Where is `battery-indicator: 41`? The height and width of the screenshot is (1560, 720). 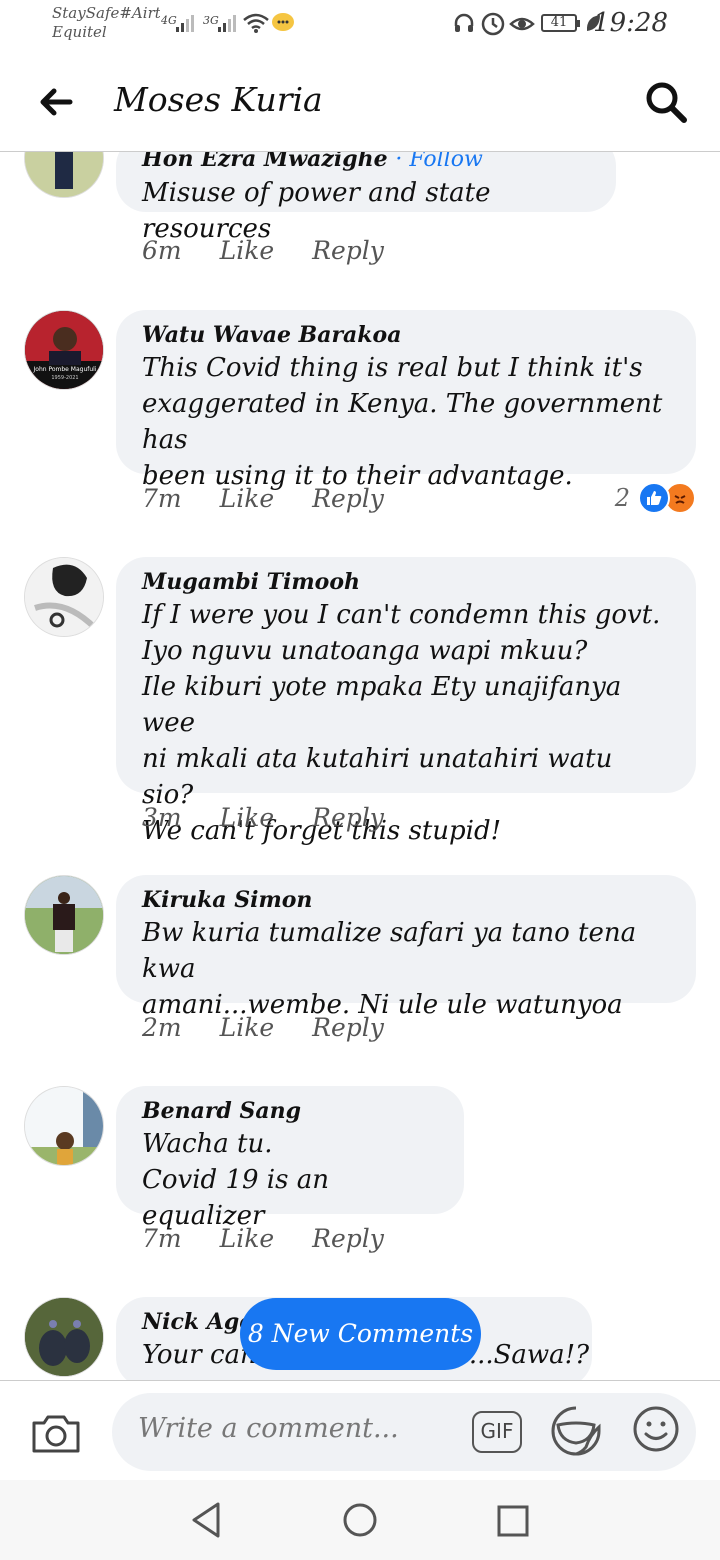 battery-indicator: 41 is located at coordinates (560, 23).